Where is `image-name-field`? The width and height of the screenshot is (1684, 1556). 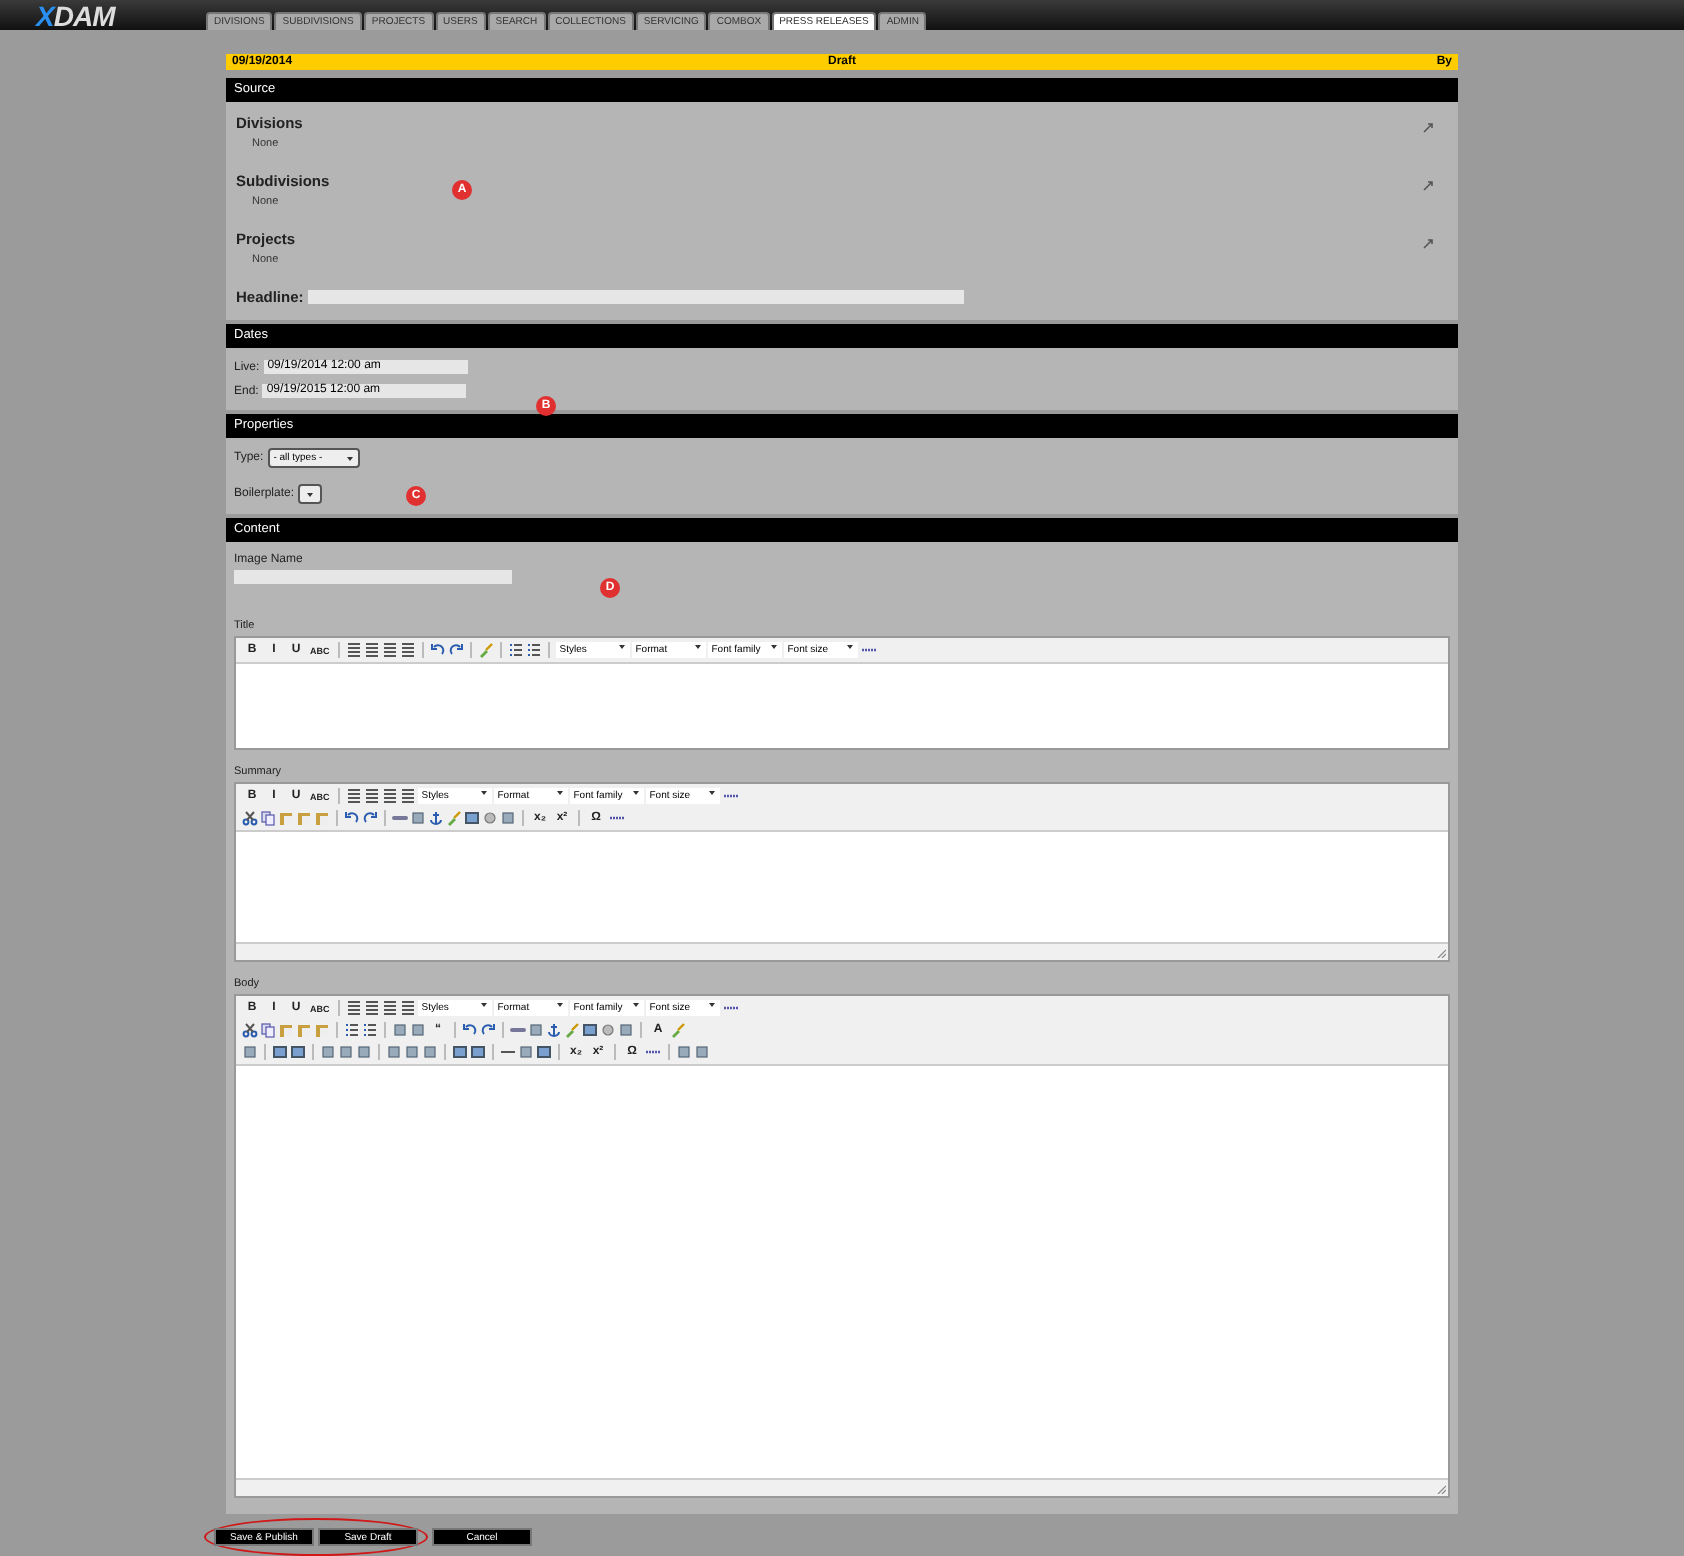 image-name-field is located at coordinates (373, 577).